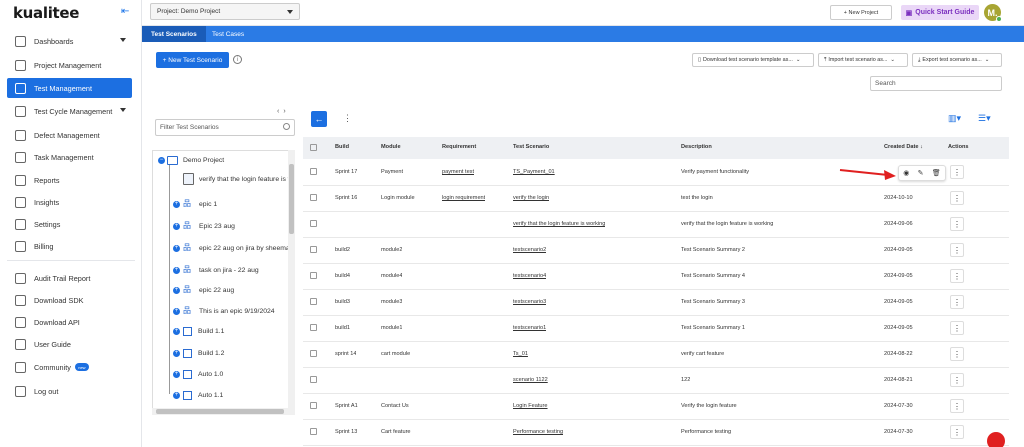 The width and height of the screenshot is (1024, 447). Describe the element at coordinates (69, 344) in the screenshot. I see `sidebar-item-user-guide: User Guide` at that location.